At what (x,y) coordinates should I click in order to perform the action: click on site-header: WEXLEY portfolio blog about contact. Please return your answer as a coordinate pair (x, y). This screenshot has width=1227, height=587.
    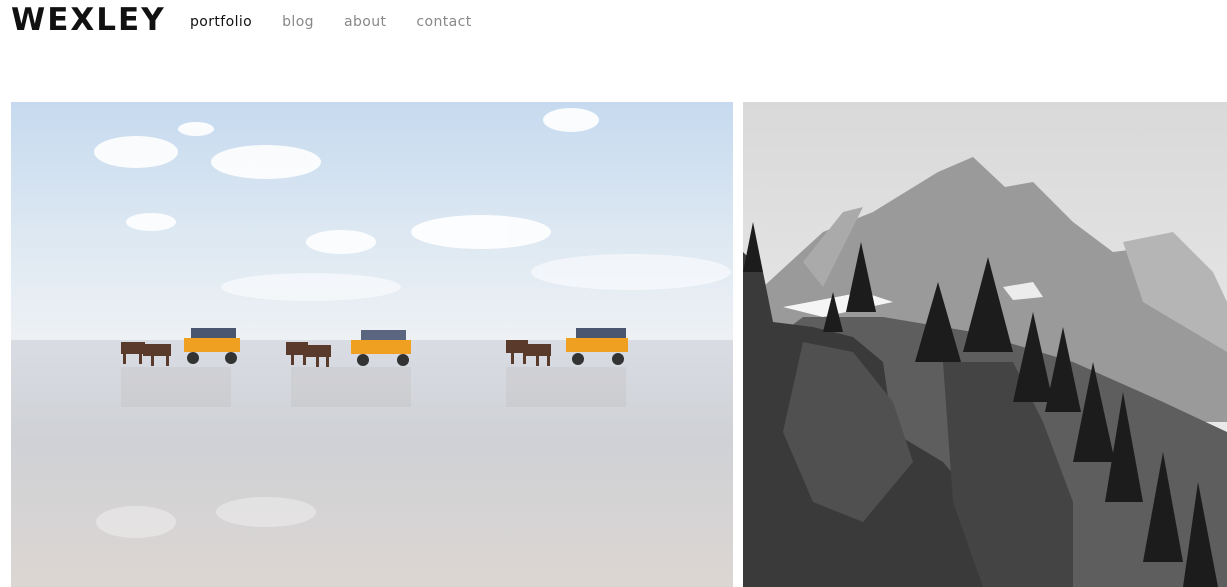
    Looking at the image, I should click on (613, 30).